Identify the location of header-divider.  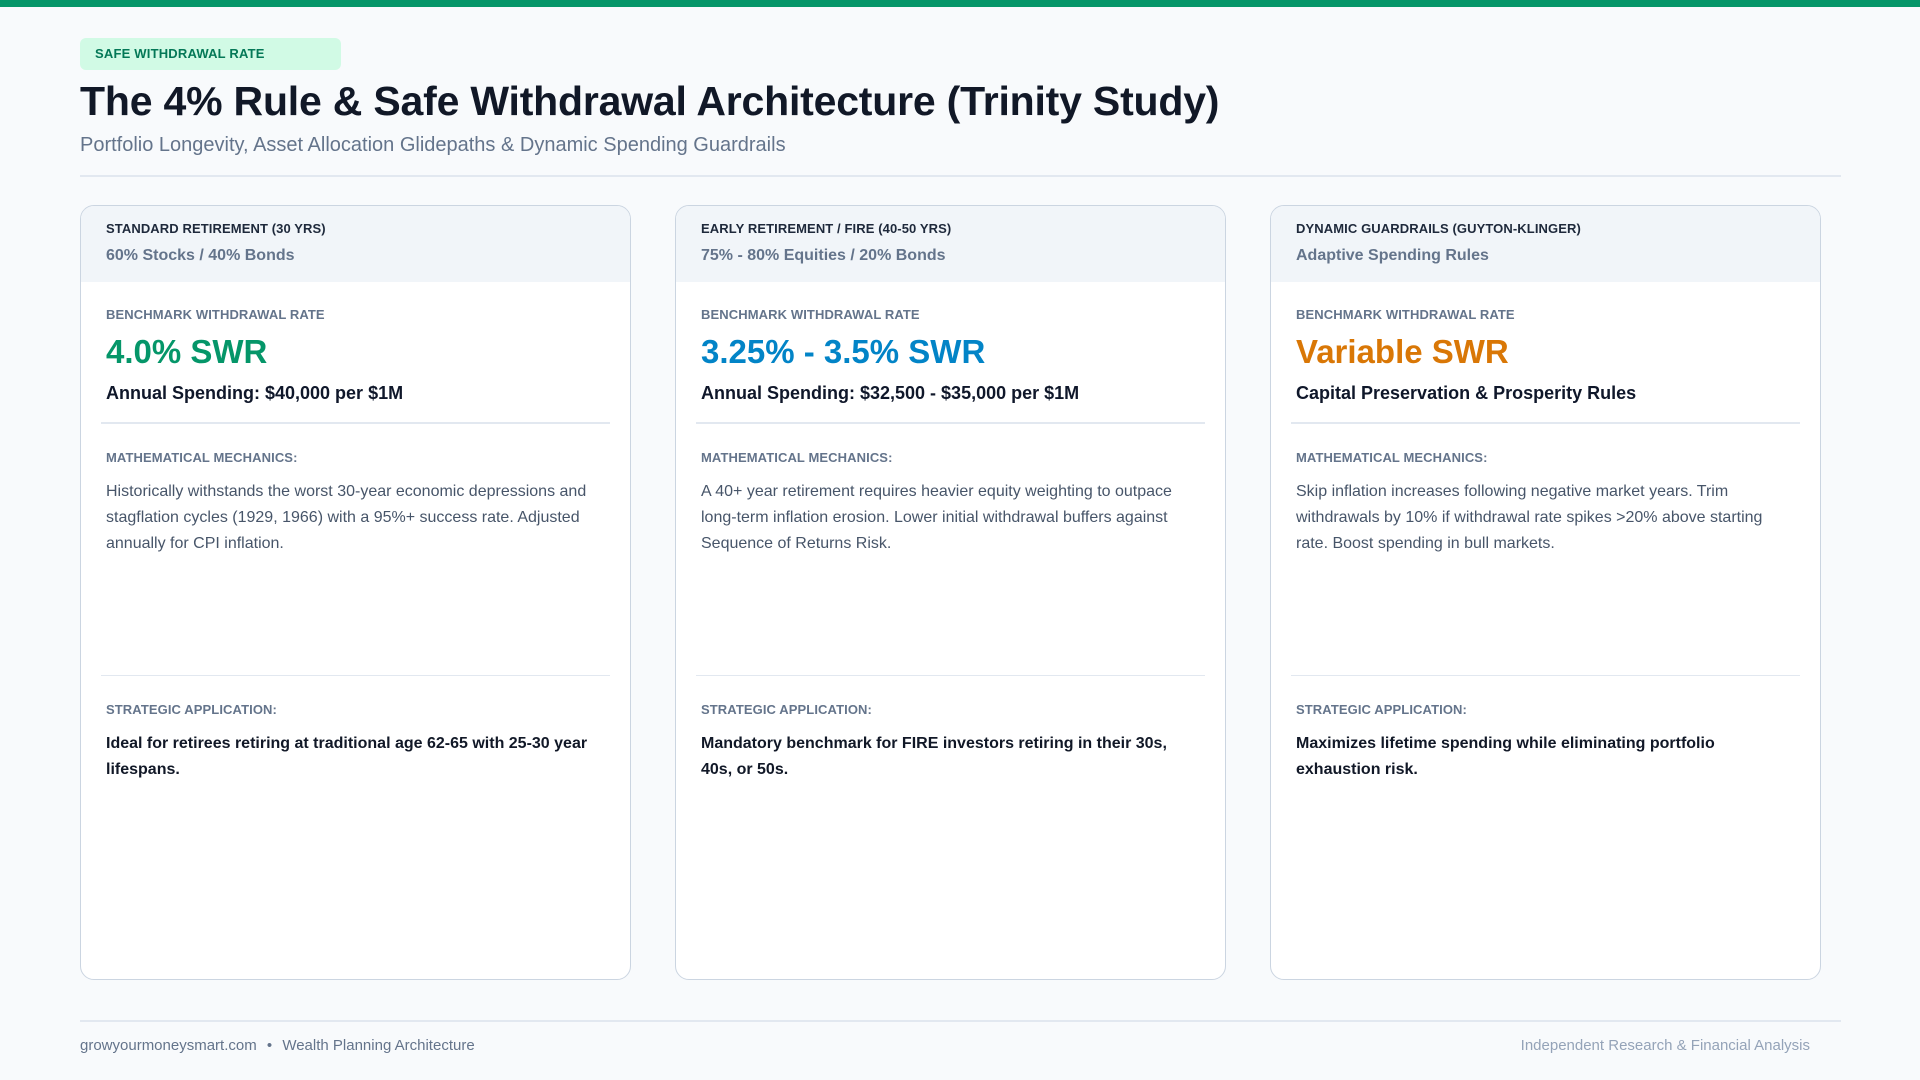
(960, 176).